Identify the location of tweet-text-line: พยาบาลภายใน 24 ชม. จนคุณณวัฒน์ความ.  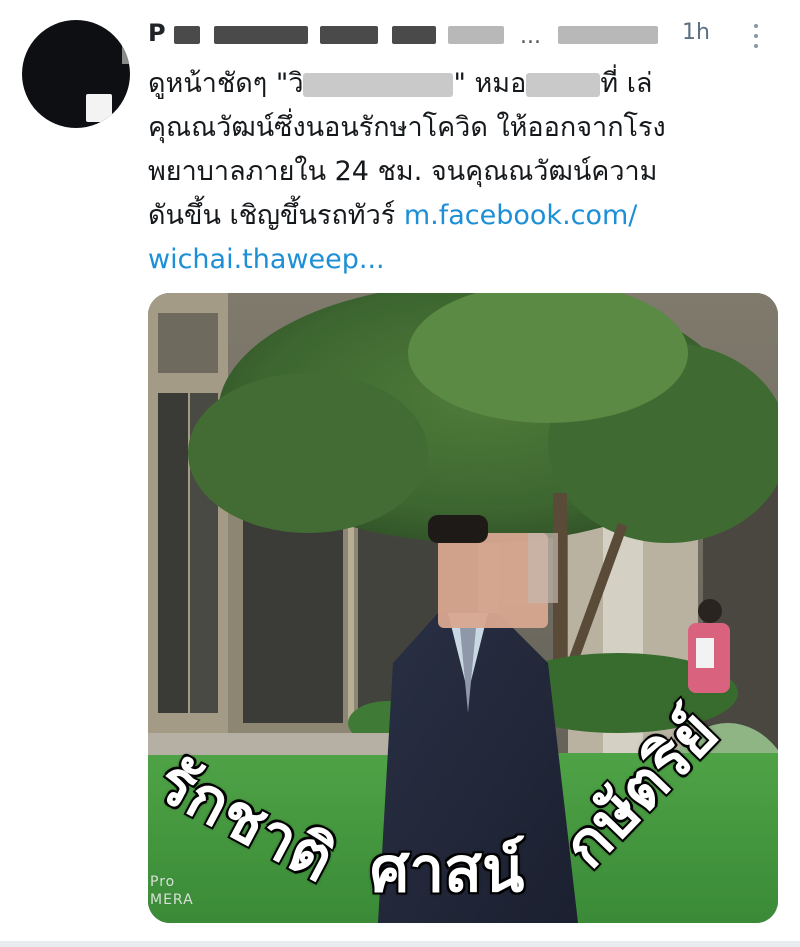
(403, 171).